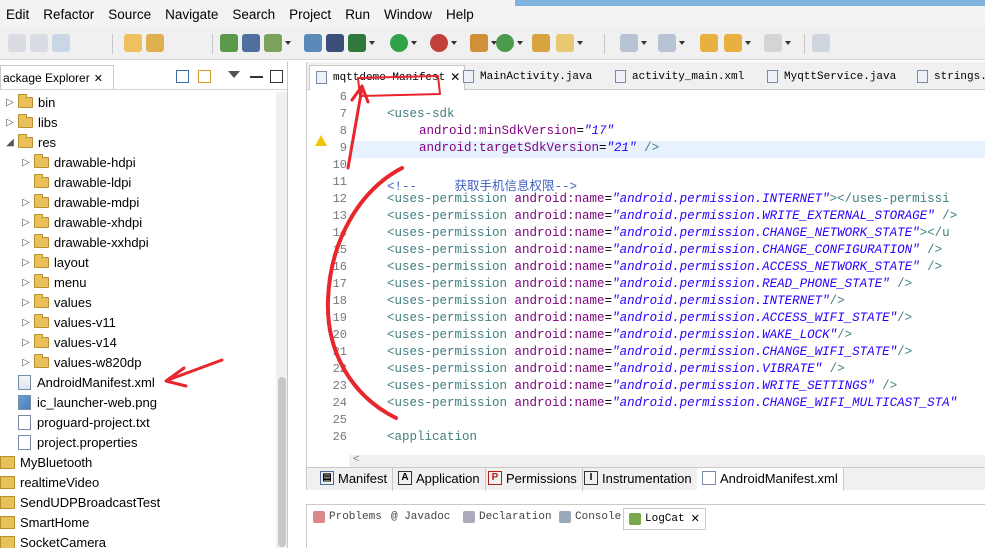  What do you see at coordinates (68, 342) in the screenshot?
I see `tree-item-values-v14: ▷ values-v14` at bounding box center [68, 342].